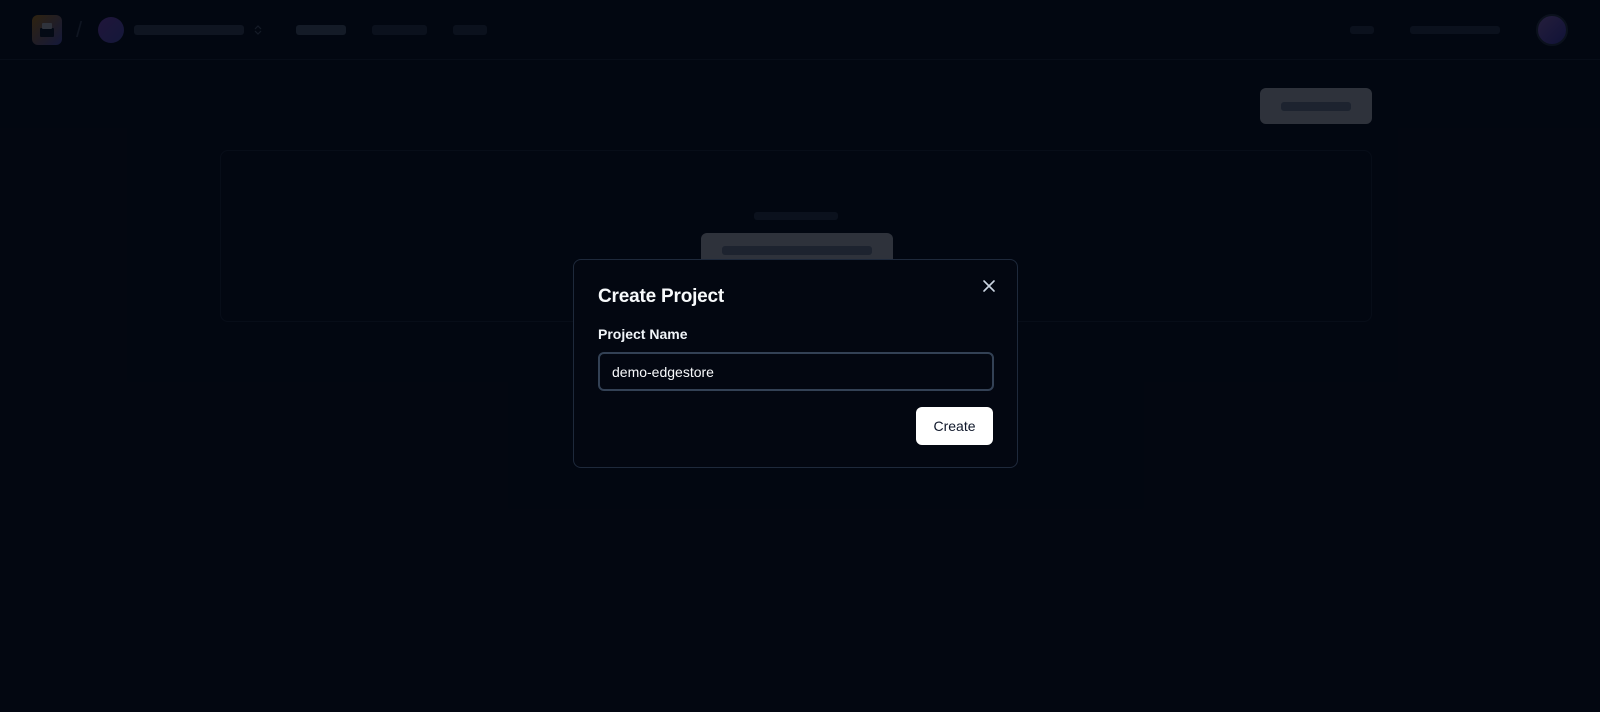  What do you see at coordinates (796, 371) in the screenshot?
I see `project-name-input` at bounding box center [796, 371].